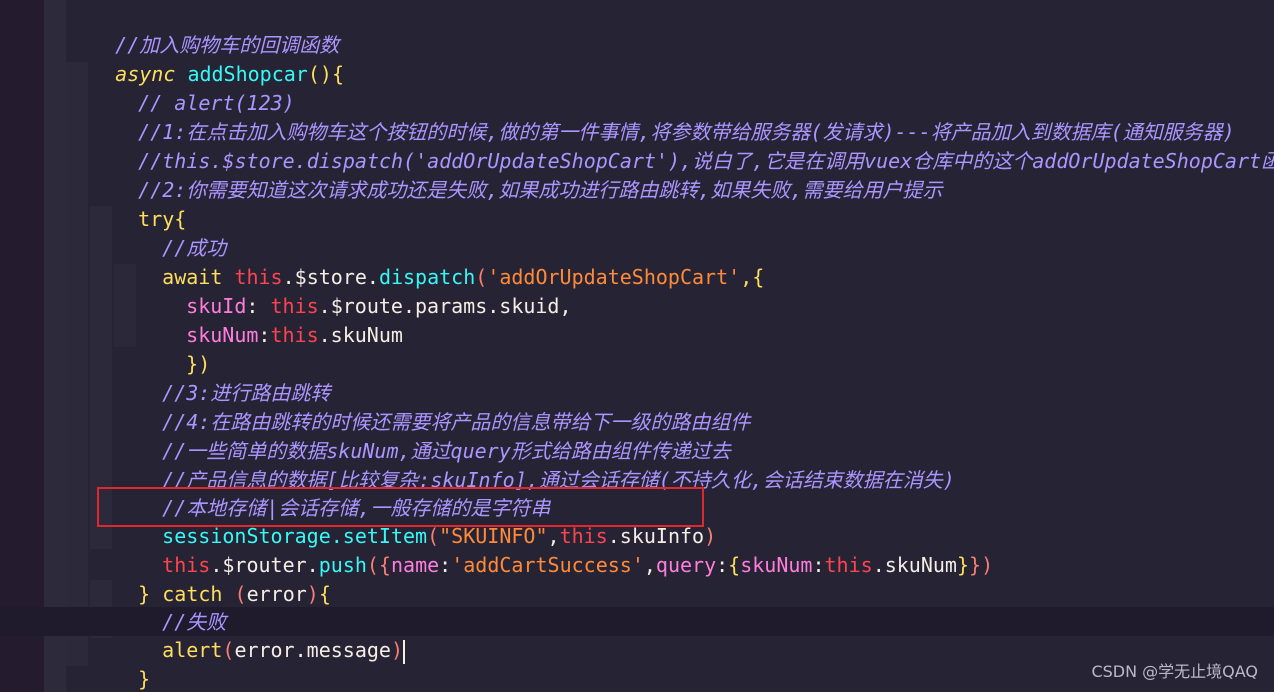  I want to click on code-line: try{, so click(138, 204).